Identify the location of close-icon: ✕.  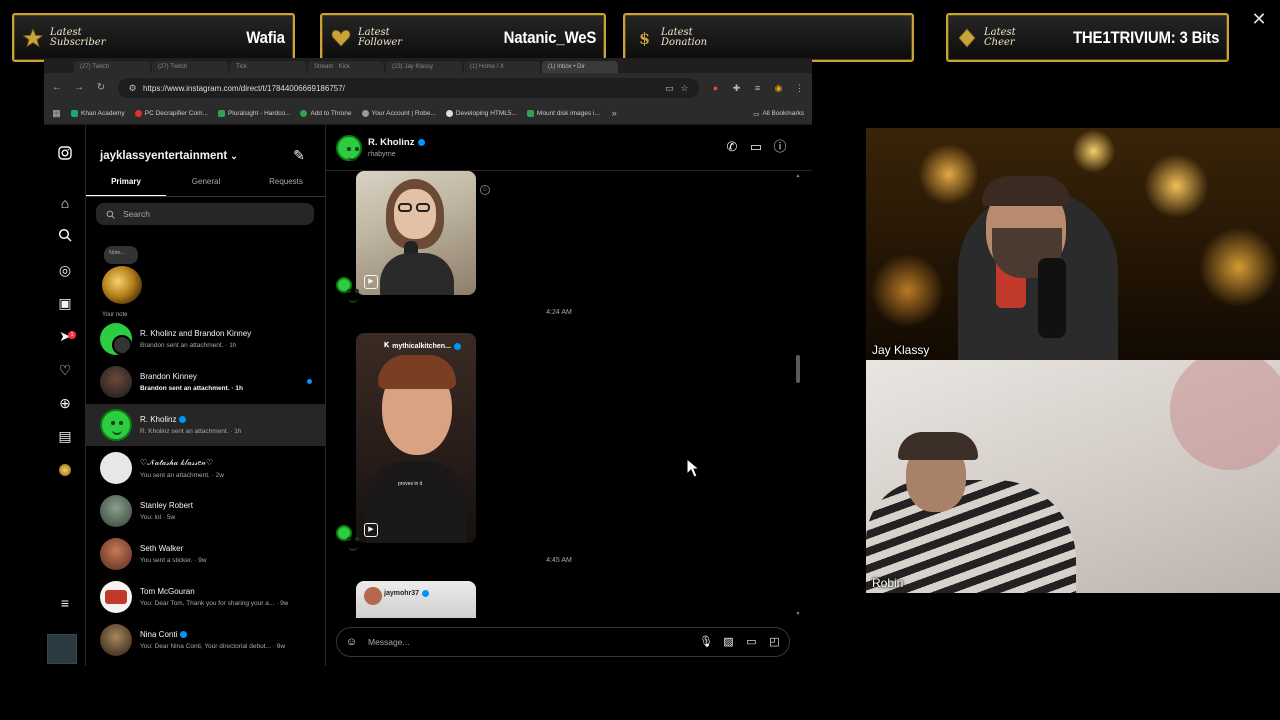
(1259, 19).